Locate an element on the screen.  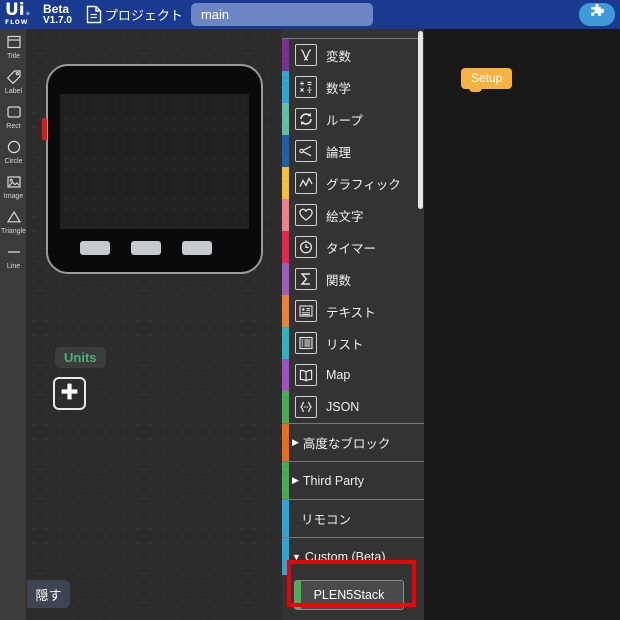
palette-item-label: JSON is located at coordinates (343, 407).